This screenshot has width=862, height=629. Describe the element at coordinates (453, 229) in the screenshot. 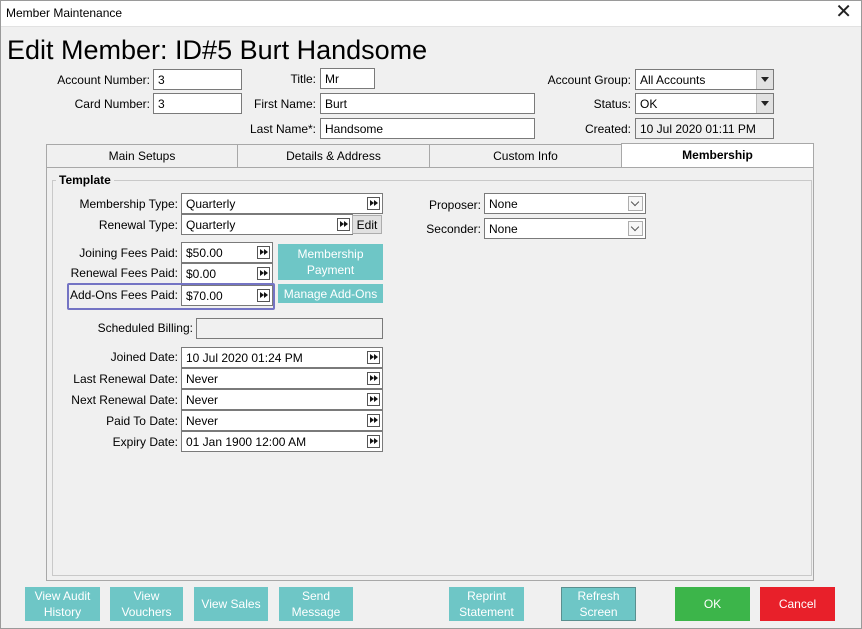

I see `seconder-label: Seconder:` at that location.